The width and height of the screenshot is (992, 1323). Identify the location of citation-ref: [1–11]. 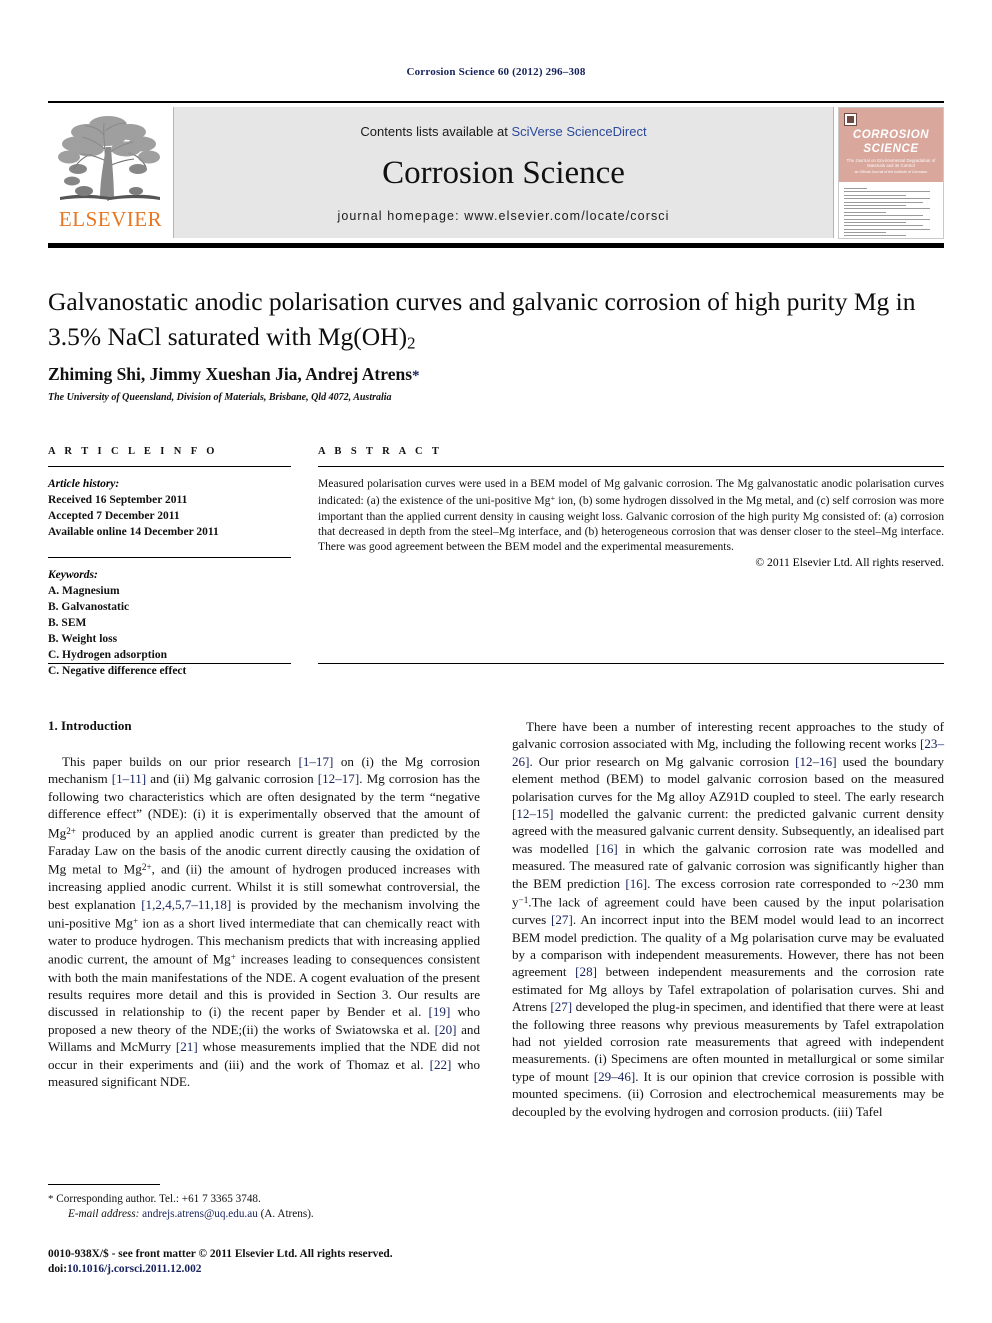
(129, 778).